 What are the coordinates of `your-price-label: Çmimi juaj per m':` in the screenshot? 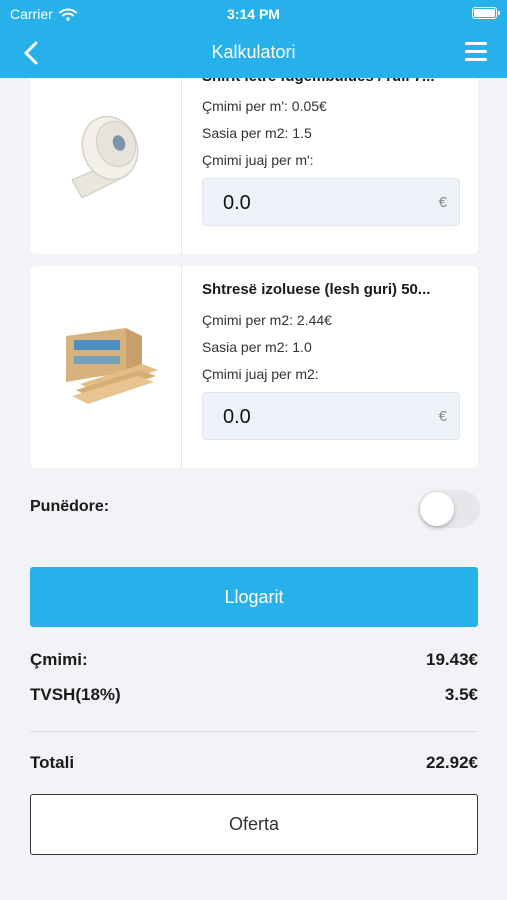 It's located at (258, 160).